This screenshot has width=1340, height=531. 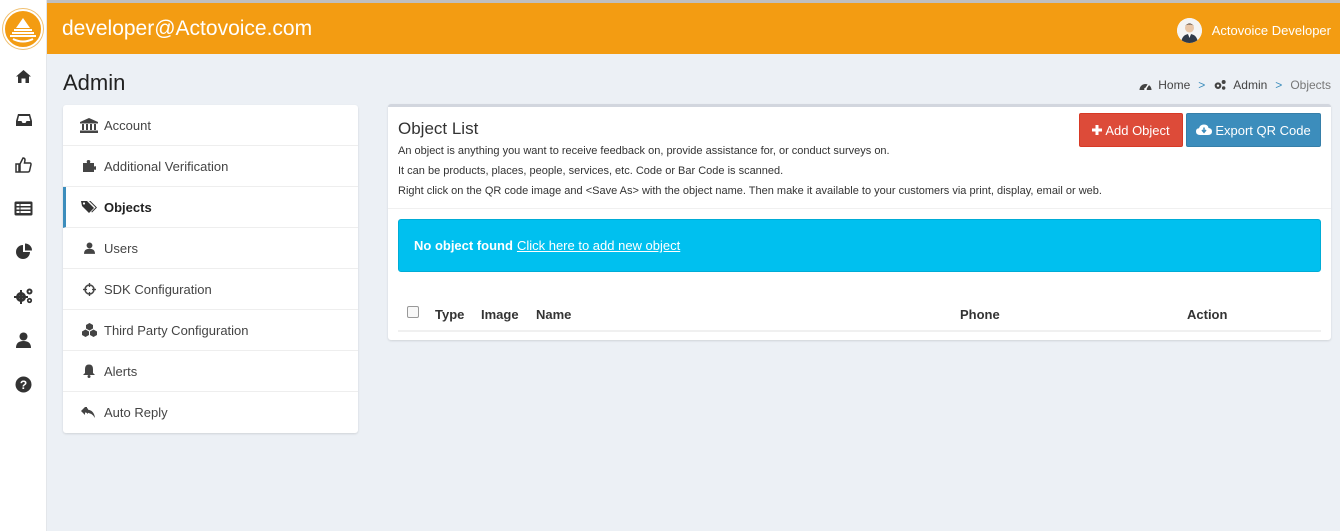 What do you see at coordinates (438, 128) in the screenshot?
I see `panel-title: Object List` at bounding box center [438, 128].